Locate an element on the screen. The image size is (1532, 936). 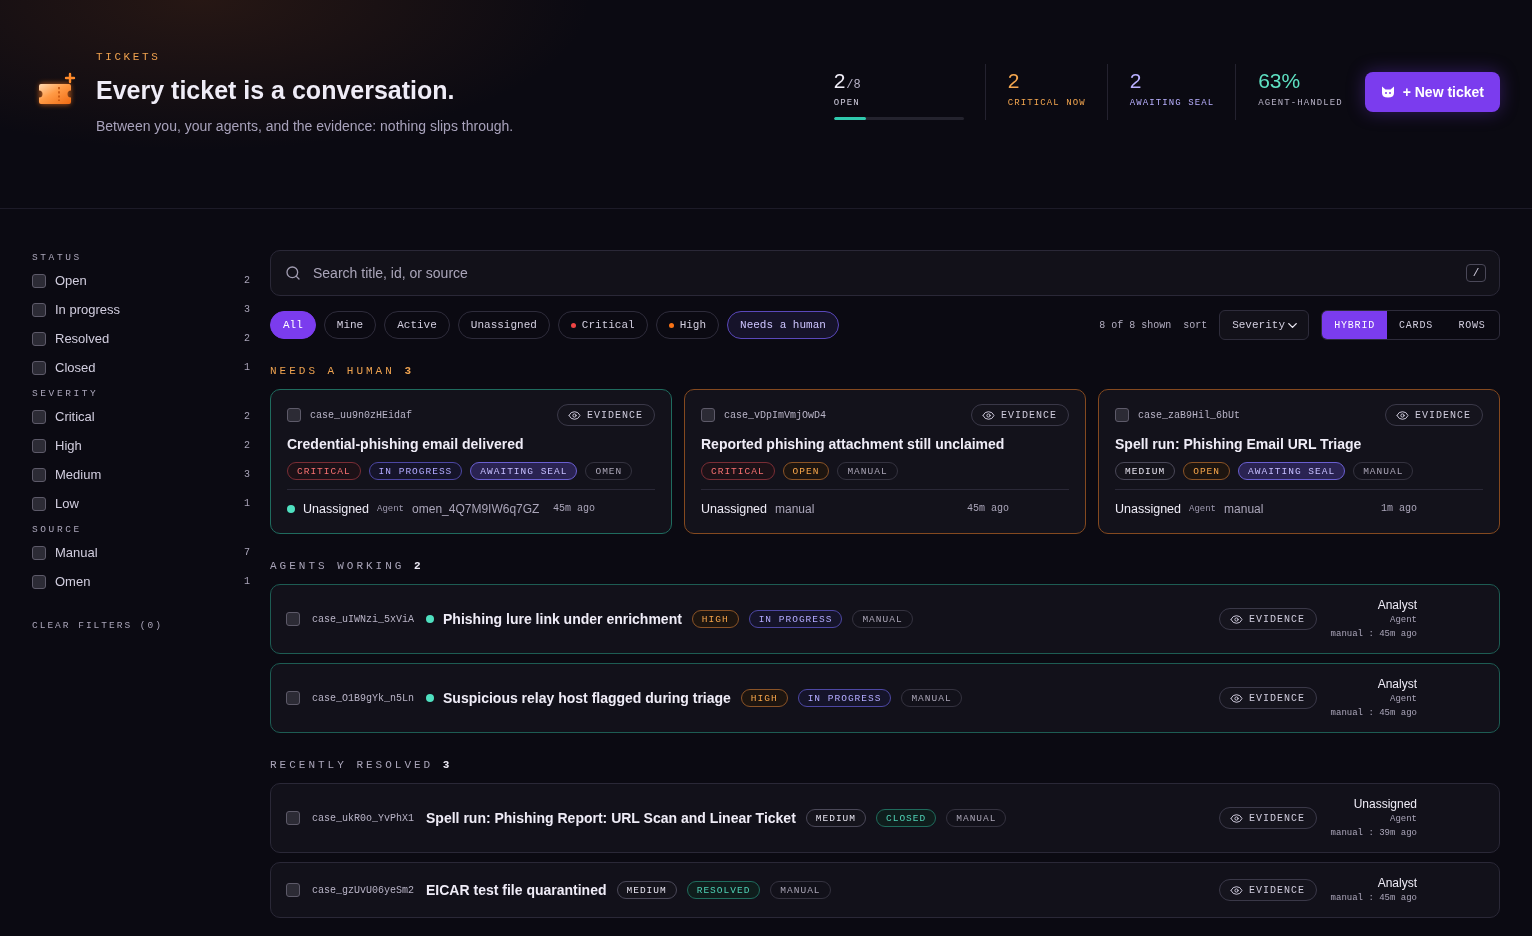
filter-group-title: STATUS is located at coordinates (57, 258).